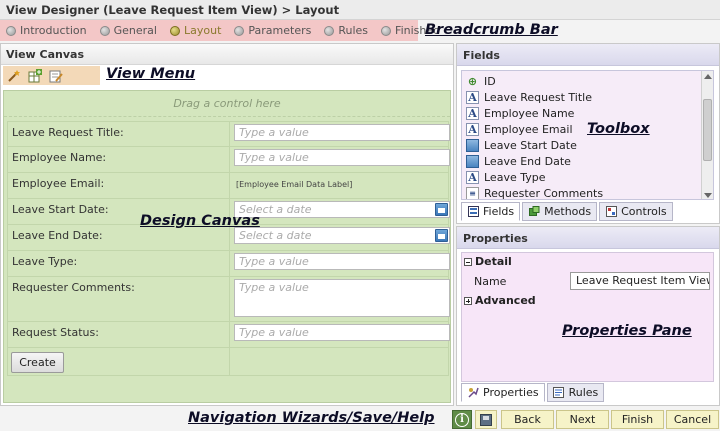 This screenshot has height=431, width=720. I want to click on field-label: Leave Request Title:, so click(119, 134).